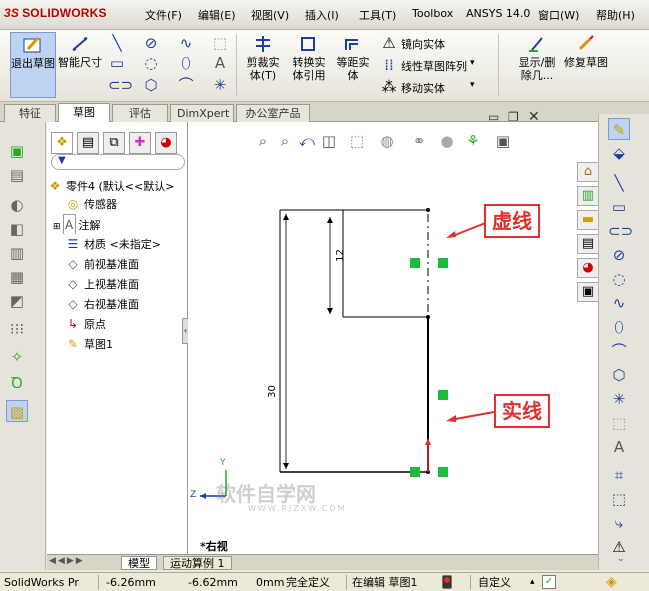  I want to click on home-icon: ⌂, so click(588, 172).